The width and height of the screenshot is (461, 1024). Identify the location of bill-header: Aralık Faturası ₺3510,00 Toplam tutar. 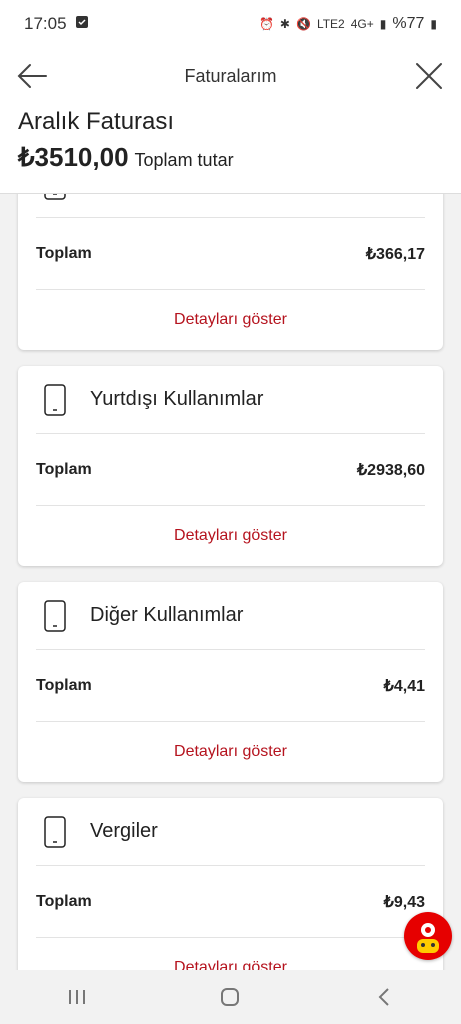
(230, 149).